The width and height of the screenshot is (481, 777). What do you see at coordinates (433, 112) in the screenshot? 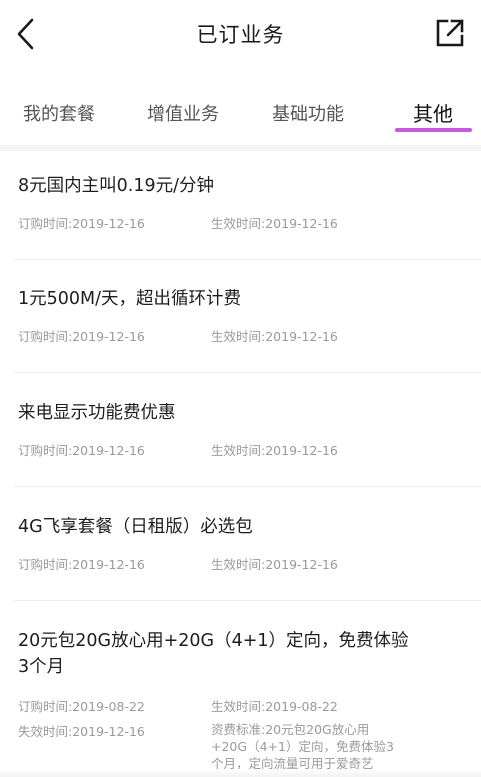
I see `tab-other: 其他` at bounding box center [433, 112].